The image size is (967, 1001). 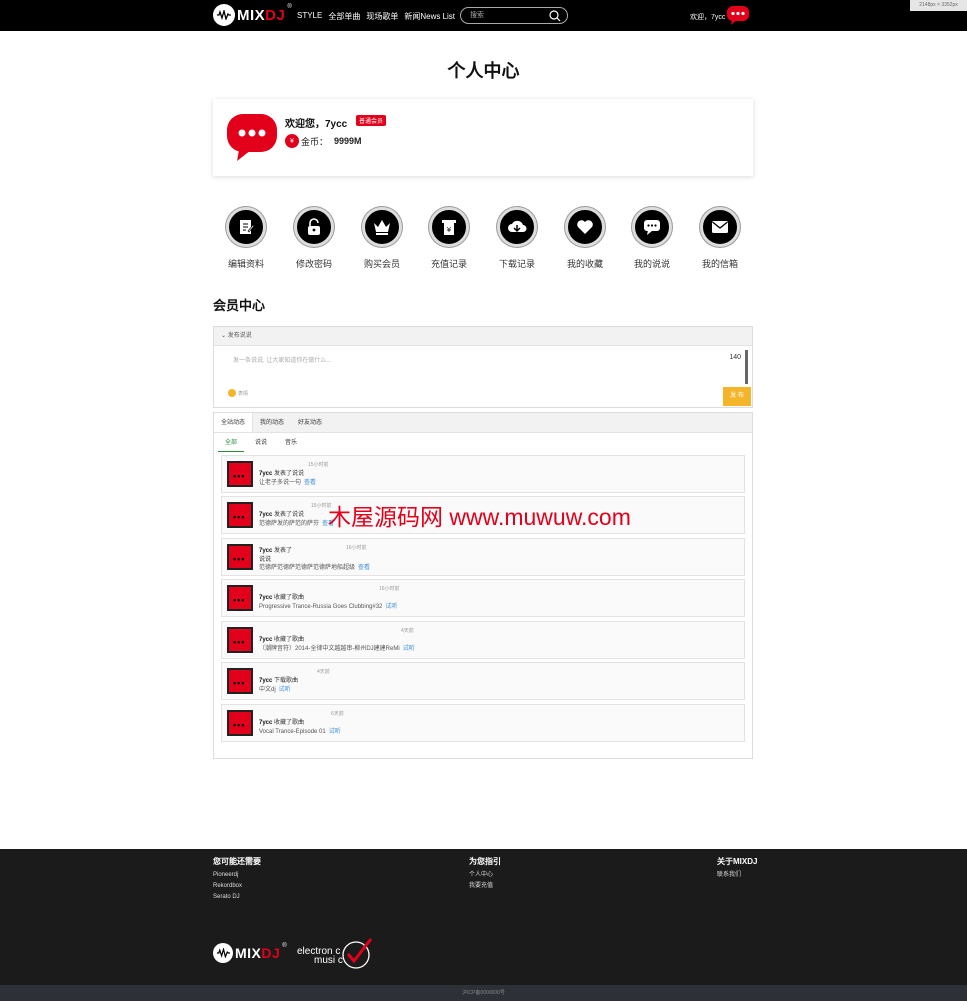 What do you see at coordinates (234, 422) in the screenshot?
I see `tab-site-activity: 全站动态` at bounding box center [234, 422].